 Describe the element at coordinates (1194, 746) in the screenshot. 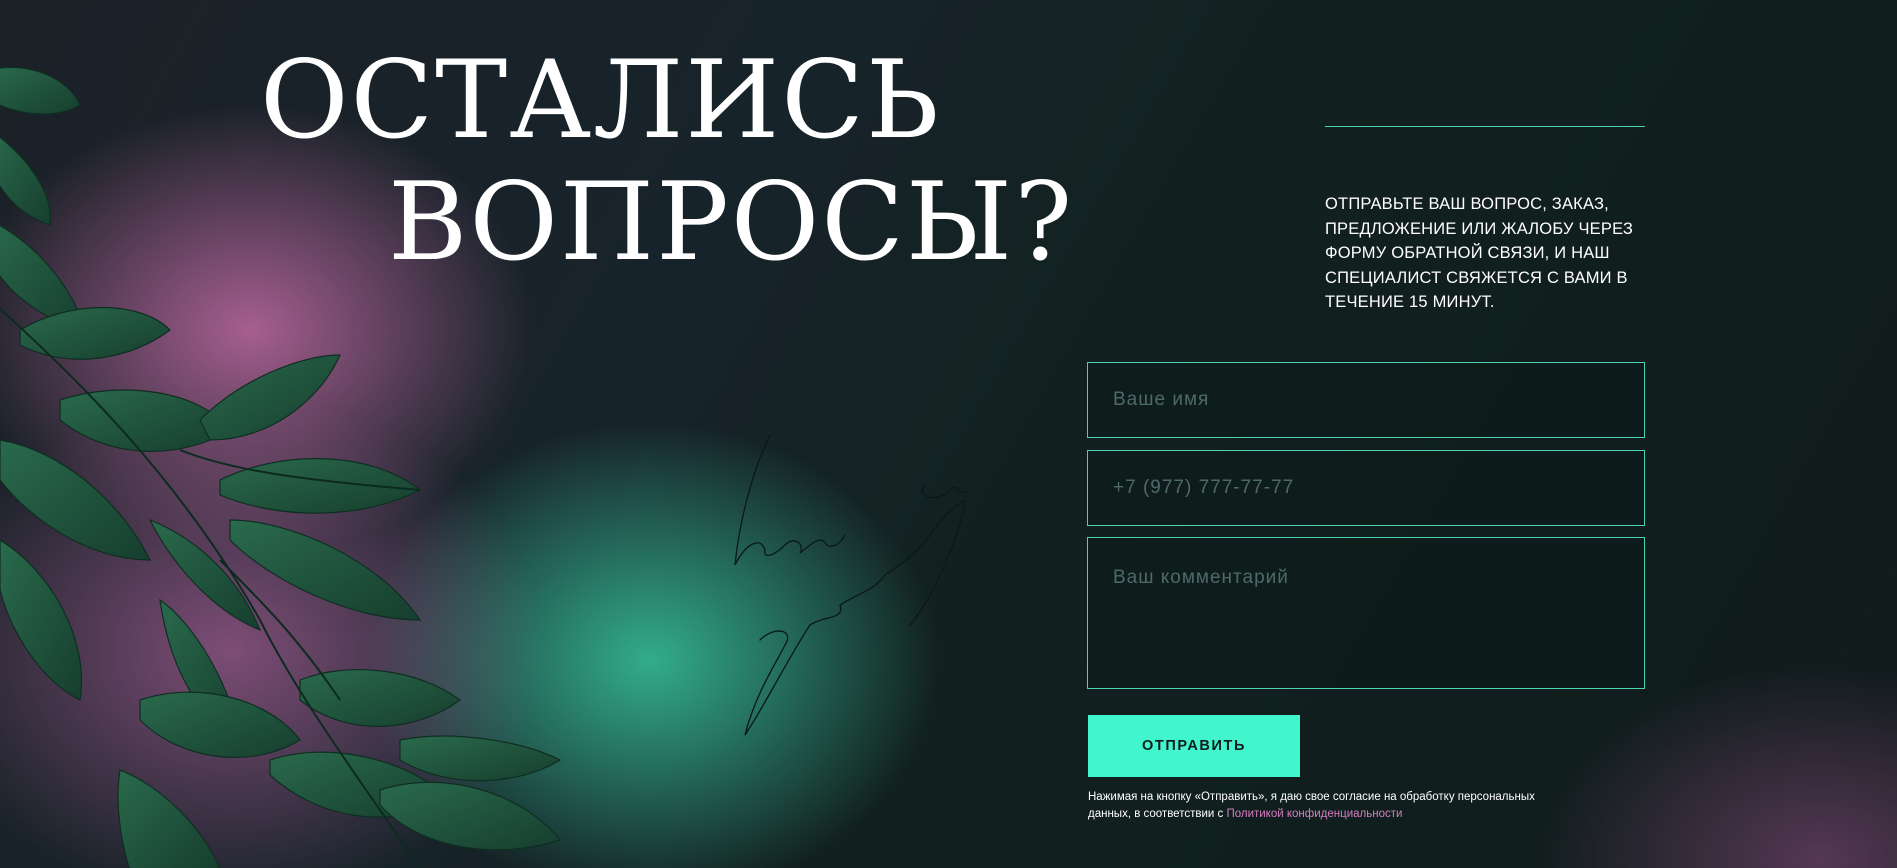

I see `submit-button: ОТПРАВИТЬ` at that location.